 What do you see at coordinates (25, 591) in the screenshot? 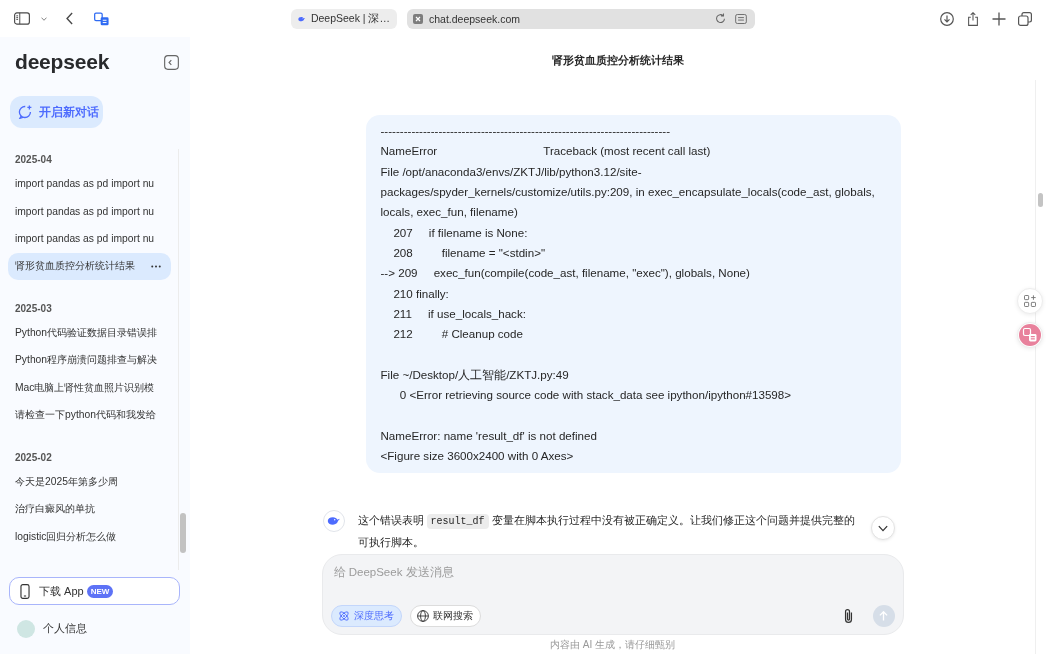
I see `phone-icon` at bounding box center [25, 591].